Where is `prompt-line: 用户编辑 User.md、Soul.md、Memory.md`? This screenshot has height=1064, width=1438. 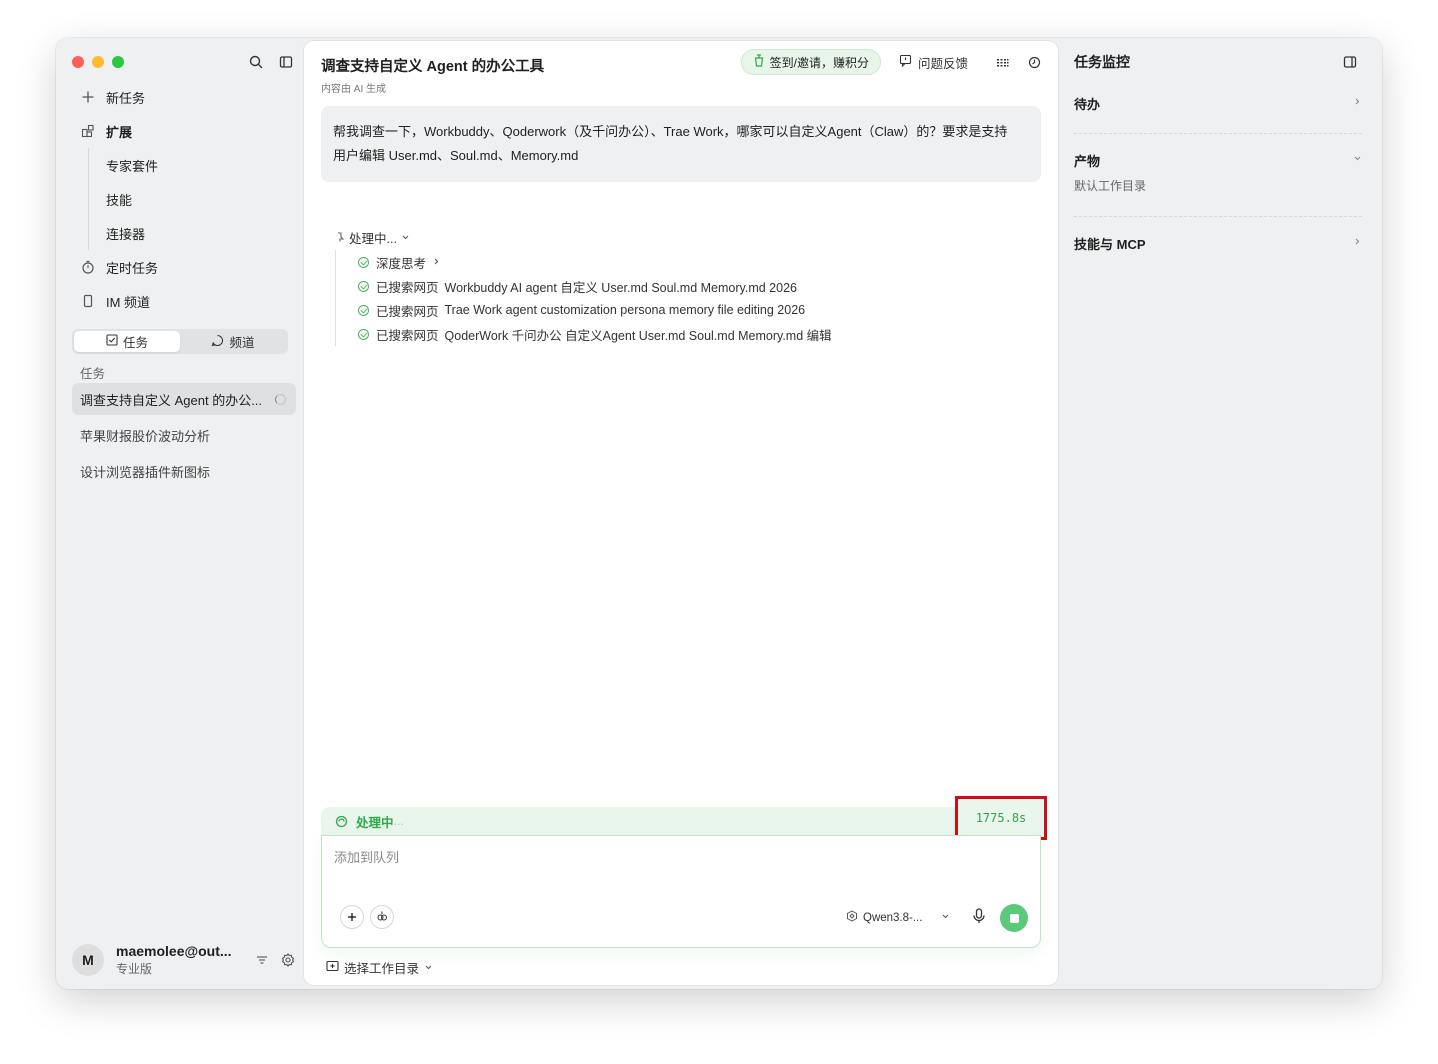 prompt-line: 用户编辑 User.md、Soul.md、Memory.md is located at coordinates (456, 155).